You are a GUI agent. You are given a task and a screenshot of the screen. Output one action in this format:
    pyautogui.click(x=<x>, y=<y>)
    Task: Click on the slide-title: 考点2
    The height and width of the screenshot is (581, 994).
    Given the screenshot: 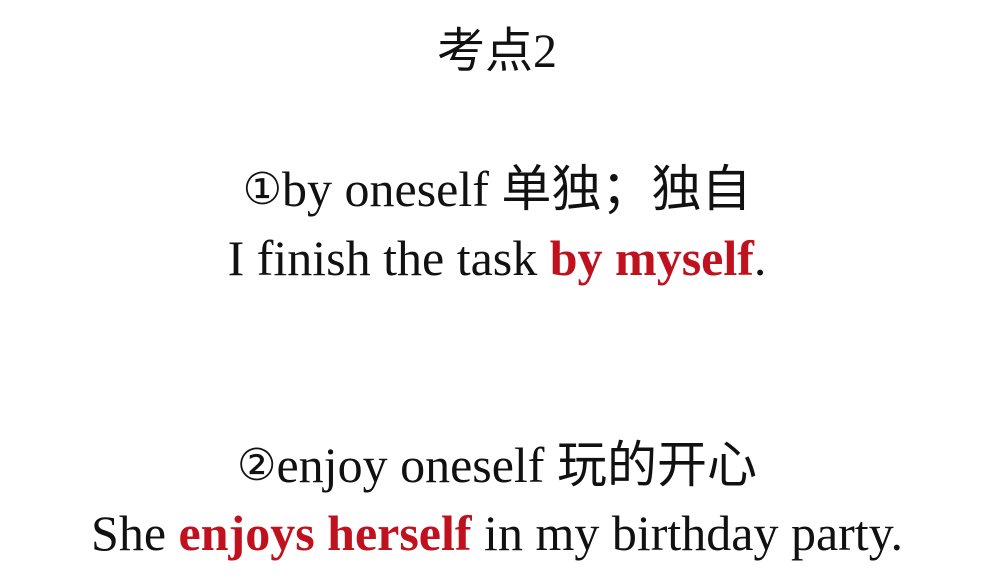 What is the action you would take?
    pyautogui.click(x=496, y=51)
    